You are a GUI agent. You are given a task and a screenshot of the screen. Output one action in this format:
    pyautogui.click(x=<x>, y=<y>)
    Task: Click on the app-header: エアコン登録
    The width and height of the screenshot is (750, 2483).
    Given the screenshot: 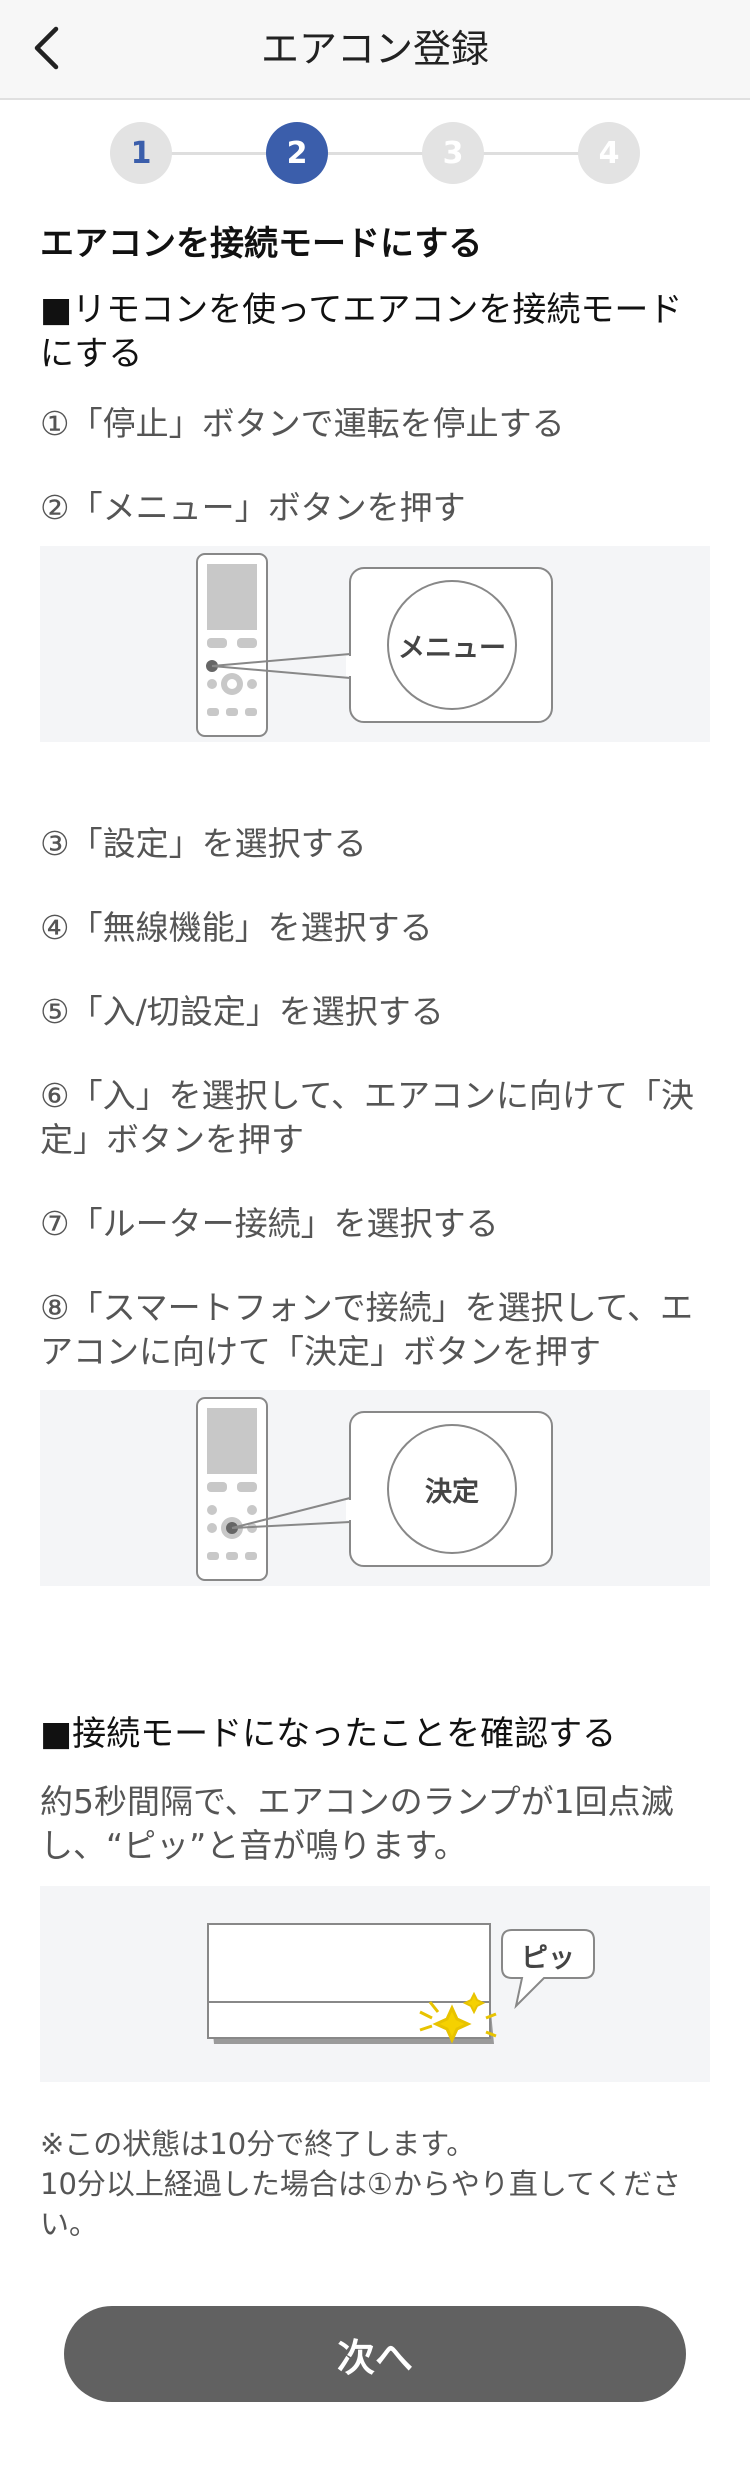 What is the action you would take?
    pyautogui.click(x=375, y=50)
    